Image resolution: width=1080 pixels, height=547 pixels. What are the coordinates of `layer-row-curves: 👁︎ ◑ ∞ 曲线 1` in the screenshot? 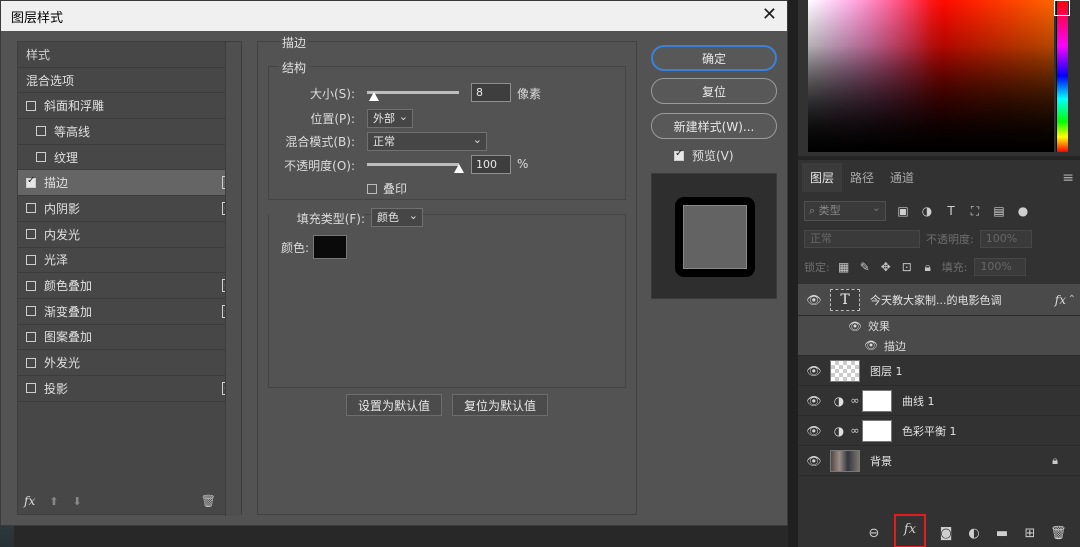 It's located at (939, 401).